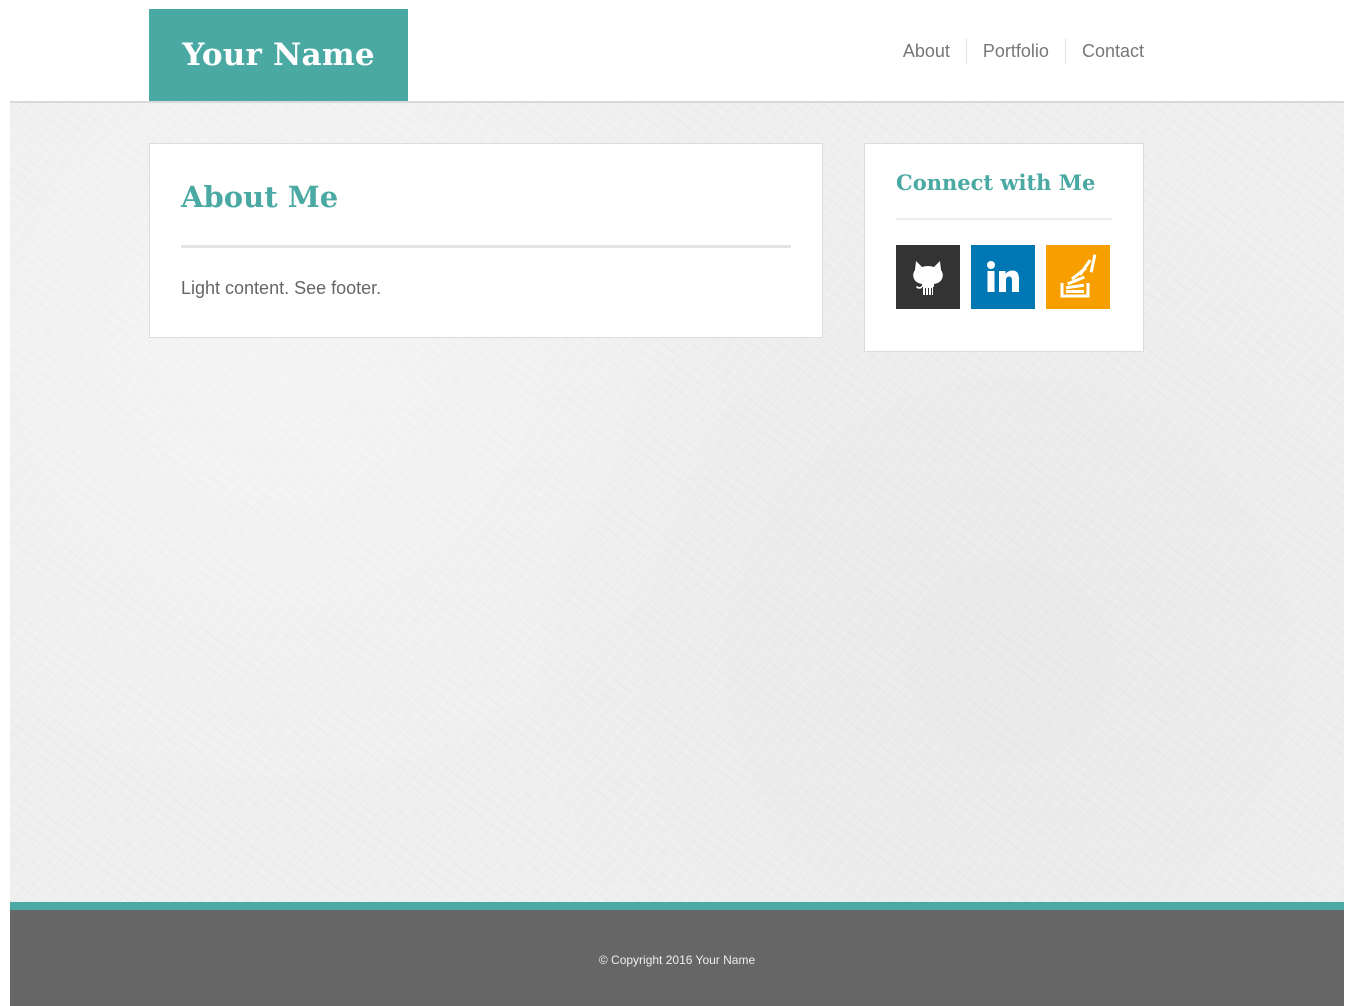 Image resolution: width=1348 pixels, height=1006 pixels. I want to click on linkedin-link, so click(1003, 277).